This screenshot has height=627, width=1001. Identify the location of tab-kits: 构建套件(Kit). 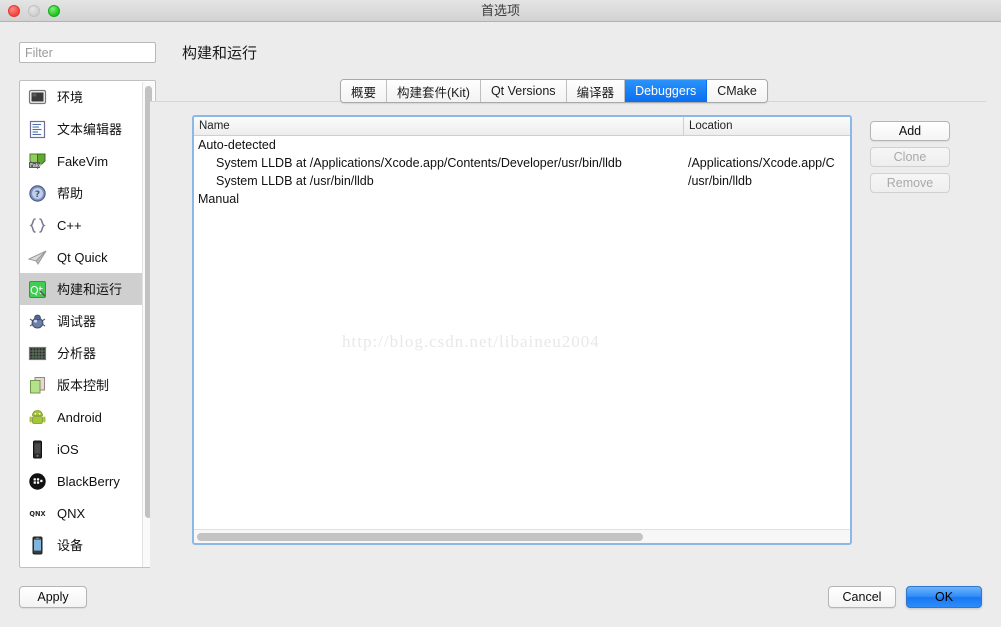
(434, 91).